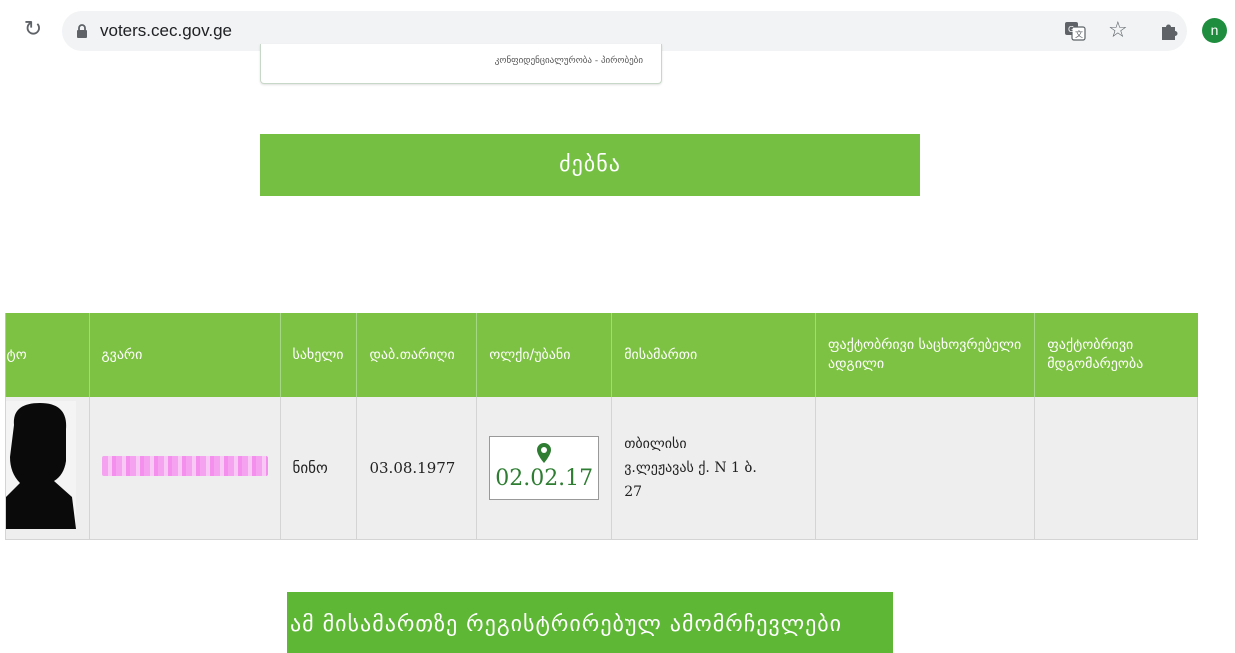 This screenshot has width=1235, height=653. Describe the element at coordinates (41, 465) in the screenshot. I see `voter-photo` at that location.